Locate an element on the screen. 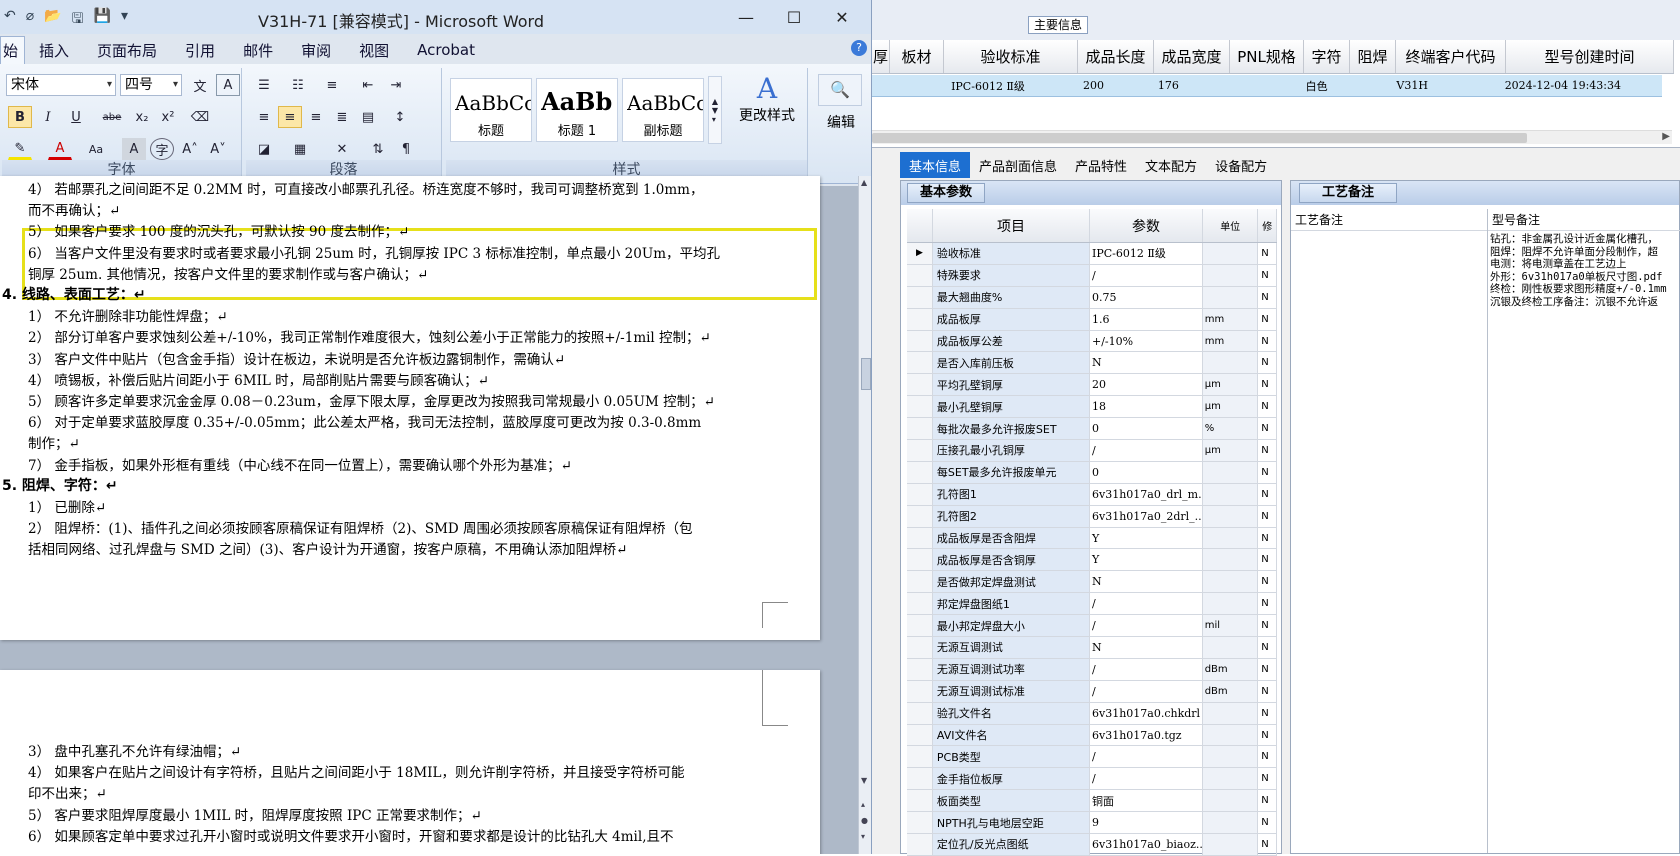  params-cell-item: 最小孔壁铜厚 is located at coordinates (1011, 407).